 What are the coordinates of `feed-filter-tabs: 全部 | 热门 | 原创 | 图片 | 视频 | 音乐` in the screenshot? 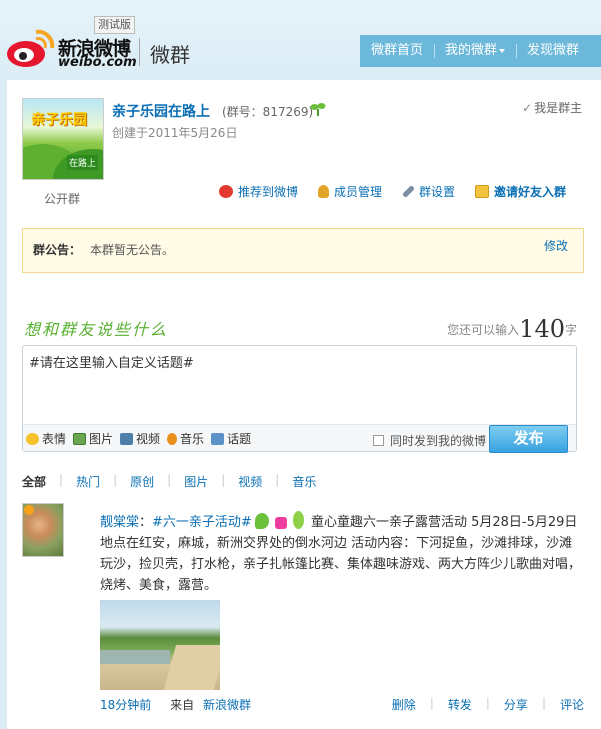 It's located at (169, 481).